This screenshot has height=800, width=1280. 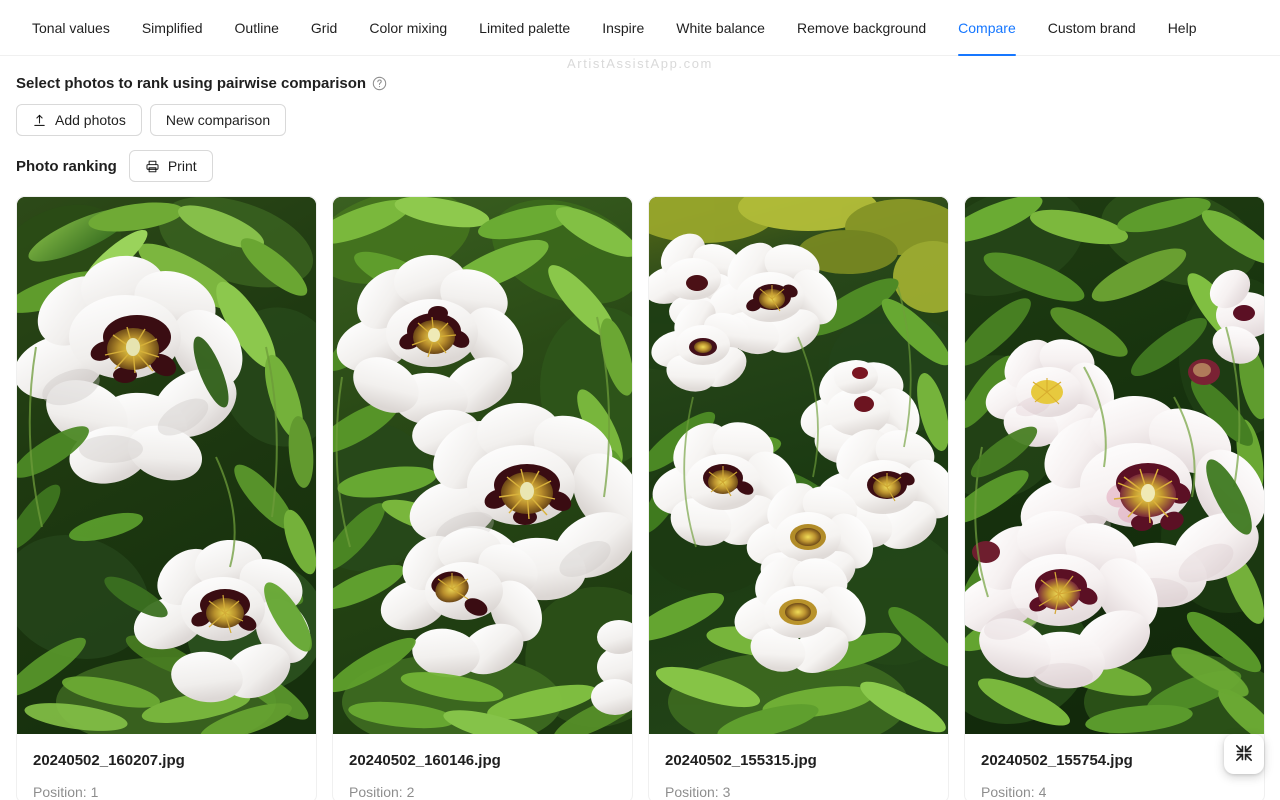 I want to click on new-comparison-button: New comparison, so click(x=218, y=120).